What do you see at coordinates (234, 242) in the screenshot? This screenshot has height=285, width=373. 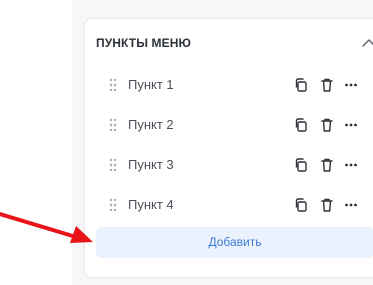 I see `add-menu-item-button: Добавить` at bounding box center [234, 242].